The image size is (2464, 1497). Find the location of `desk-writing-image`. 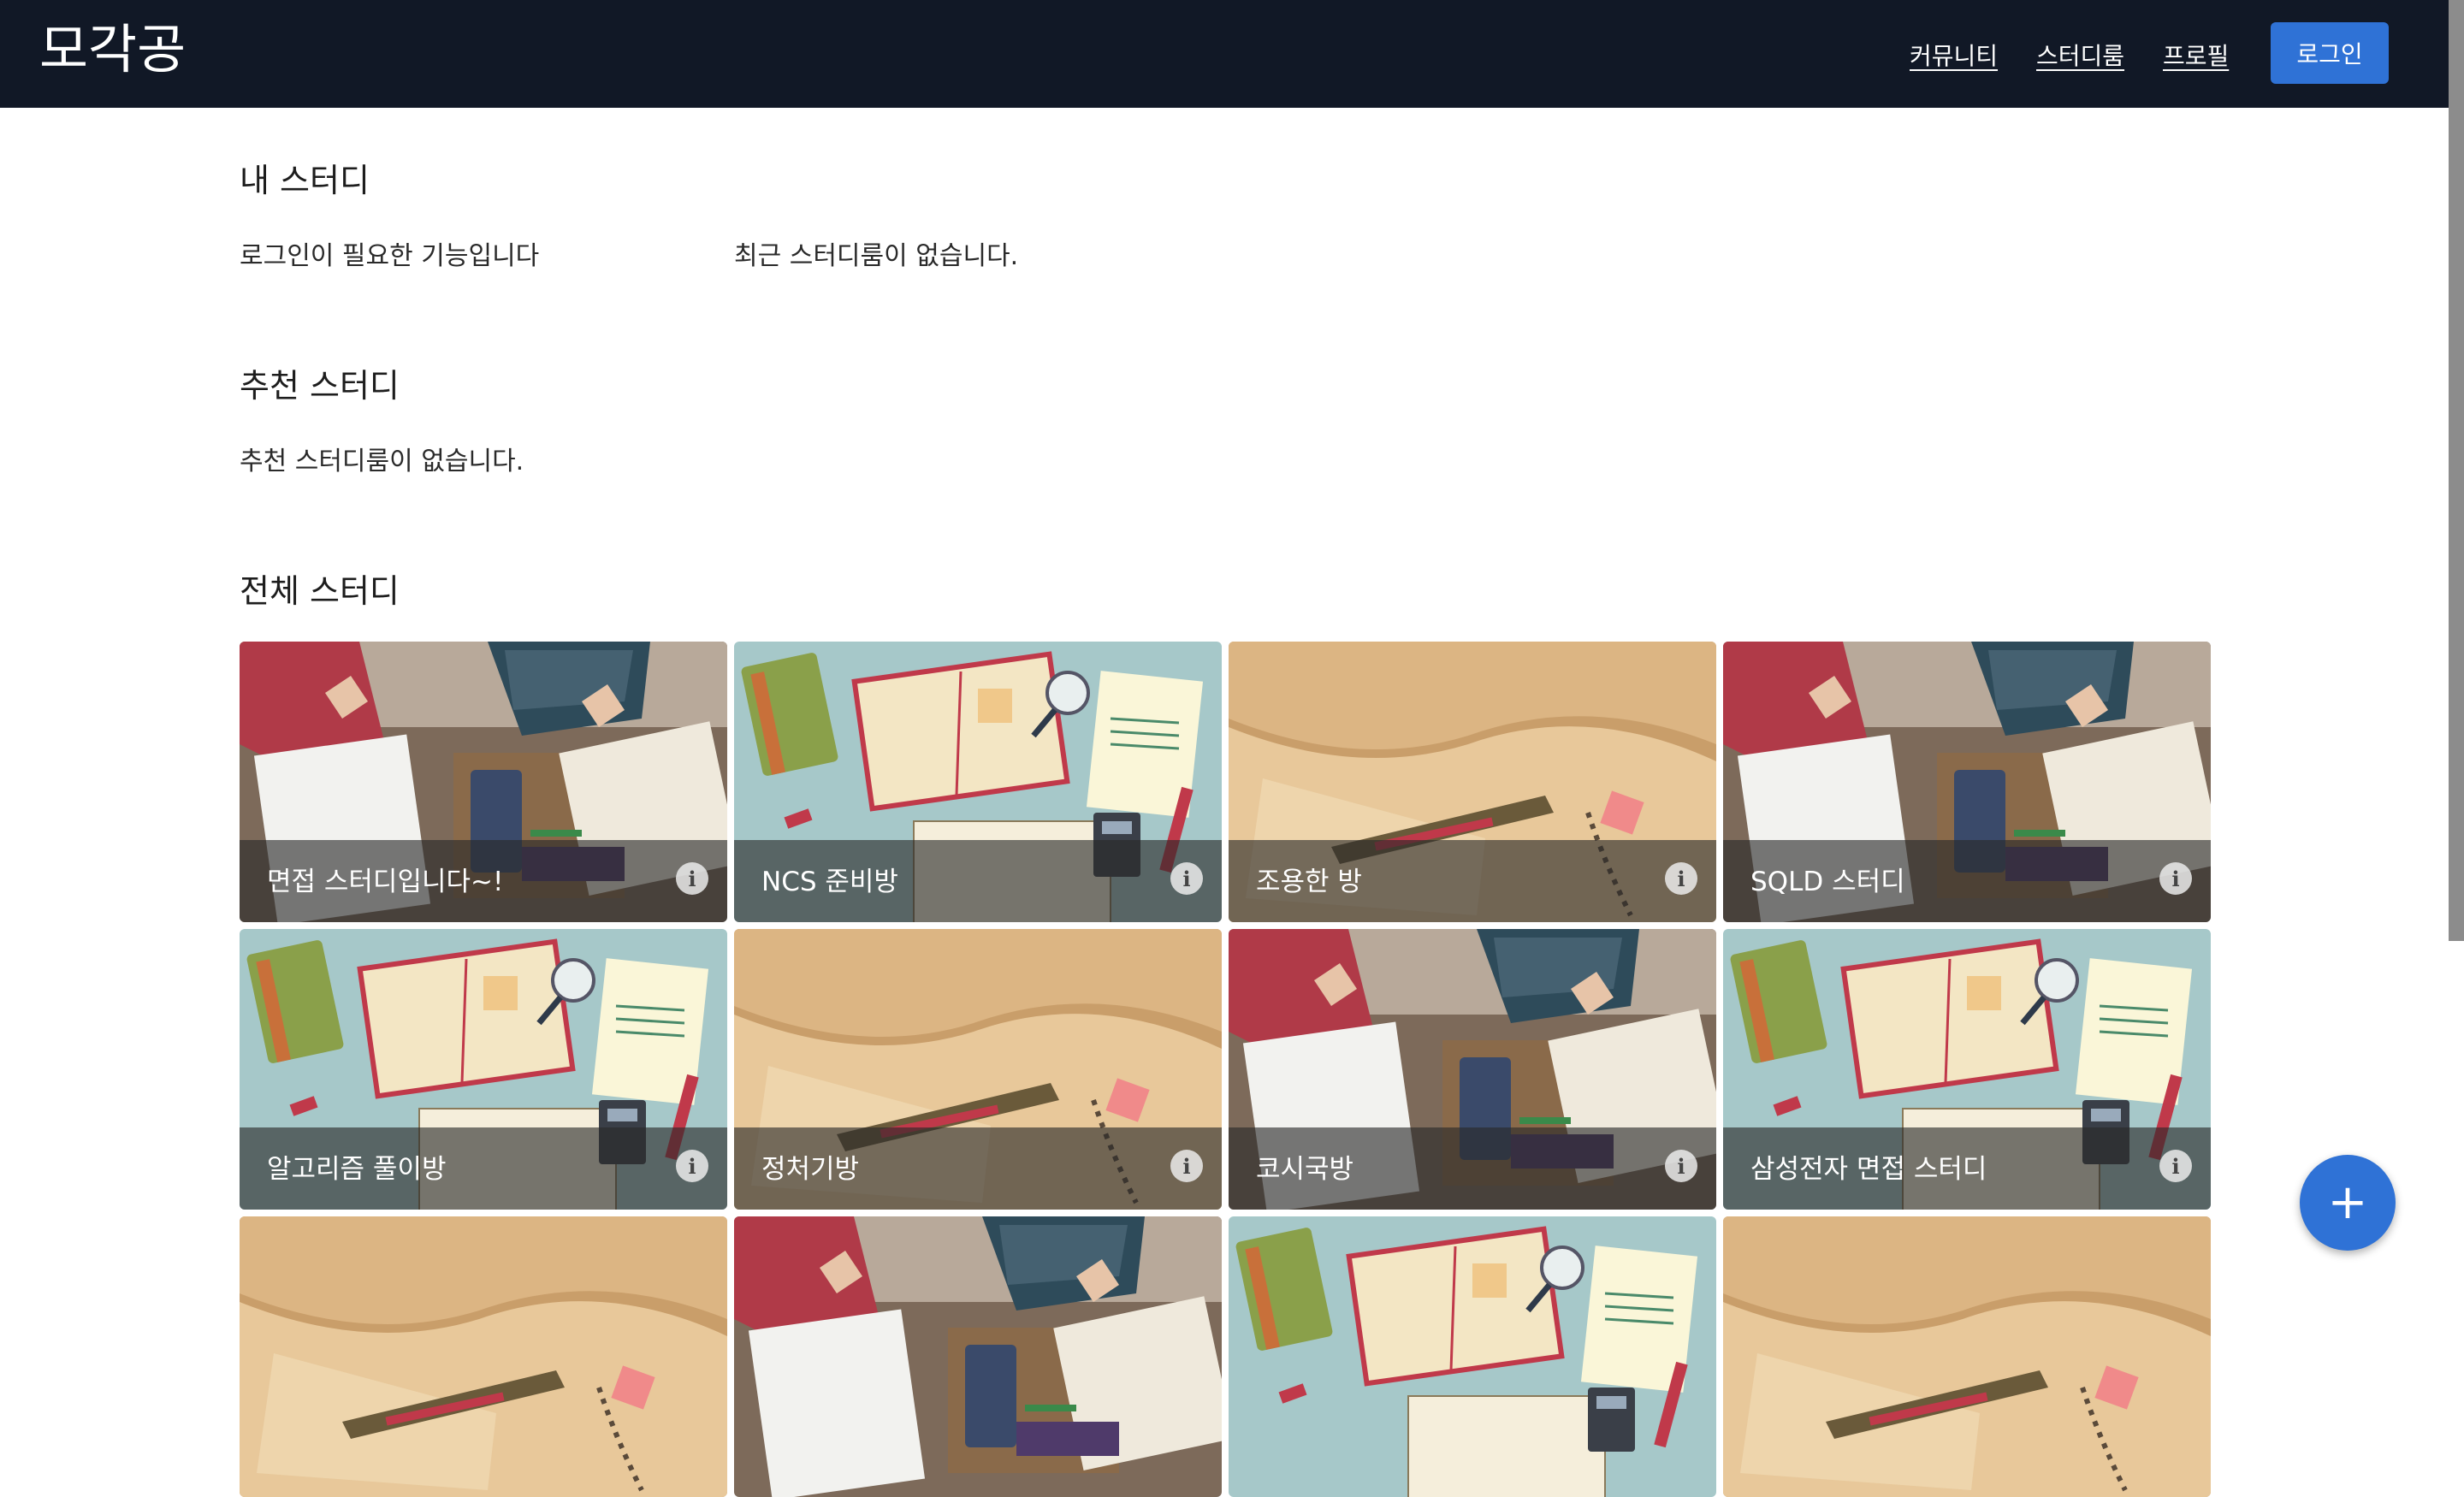

desk-writing-image is located at coordinates (978, 1356).